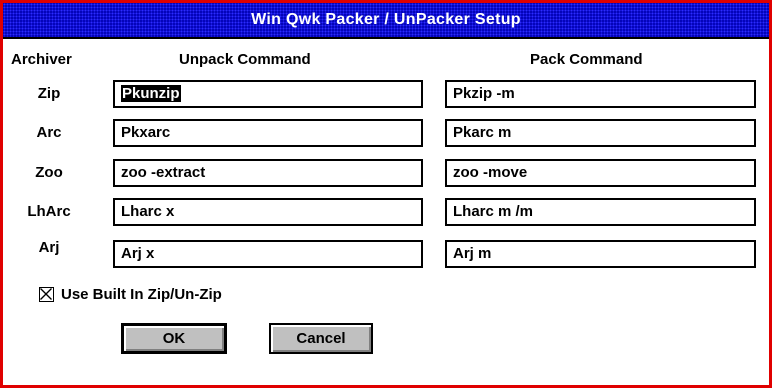 This screenshot has height=388, width=772. Describe the element at coordinates (174, 338) in the screenshot. I see `ok-button: OK` at that location.